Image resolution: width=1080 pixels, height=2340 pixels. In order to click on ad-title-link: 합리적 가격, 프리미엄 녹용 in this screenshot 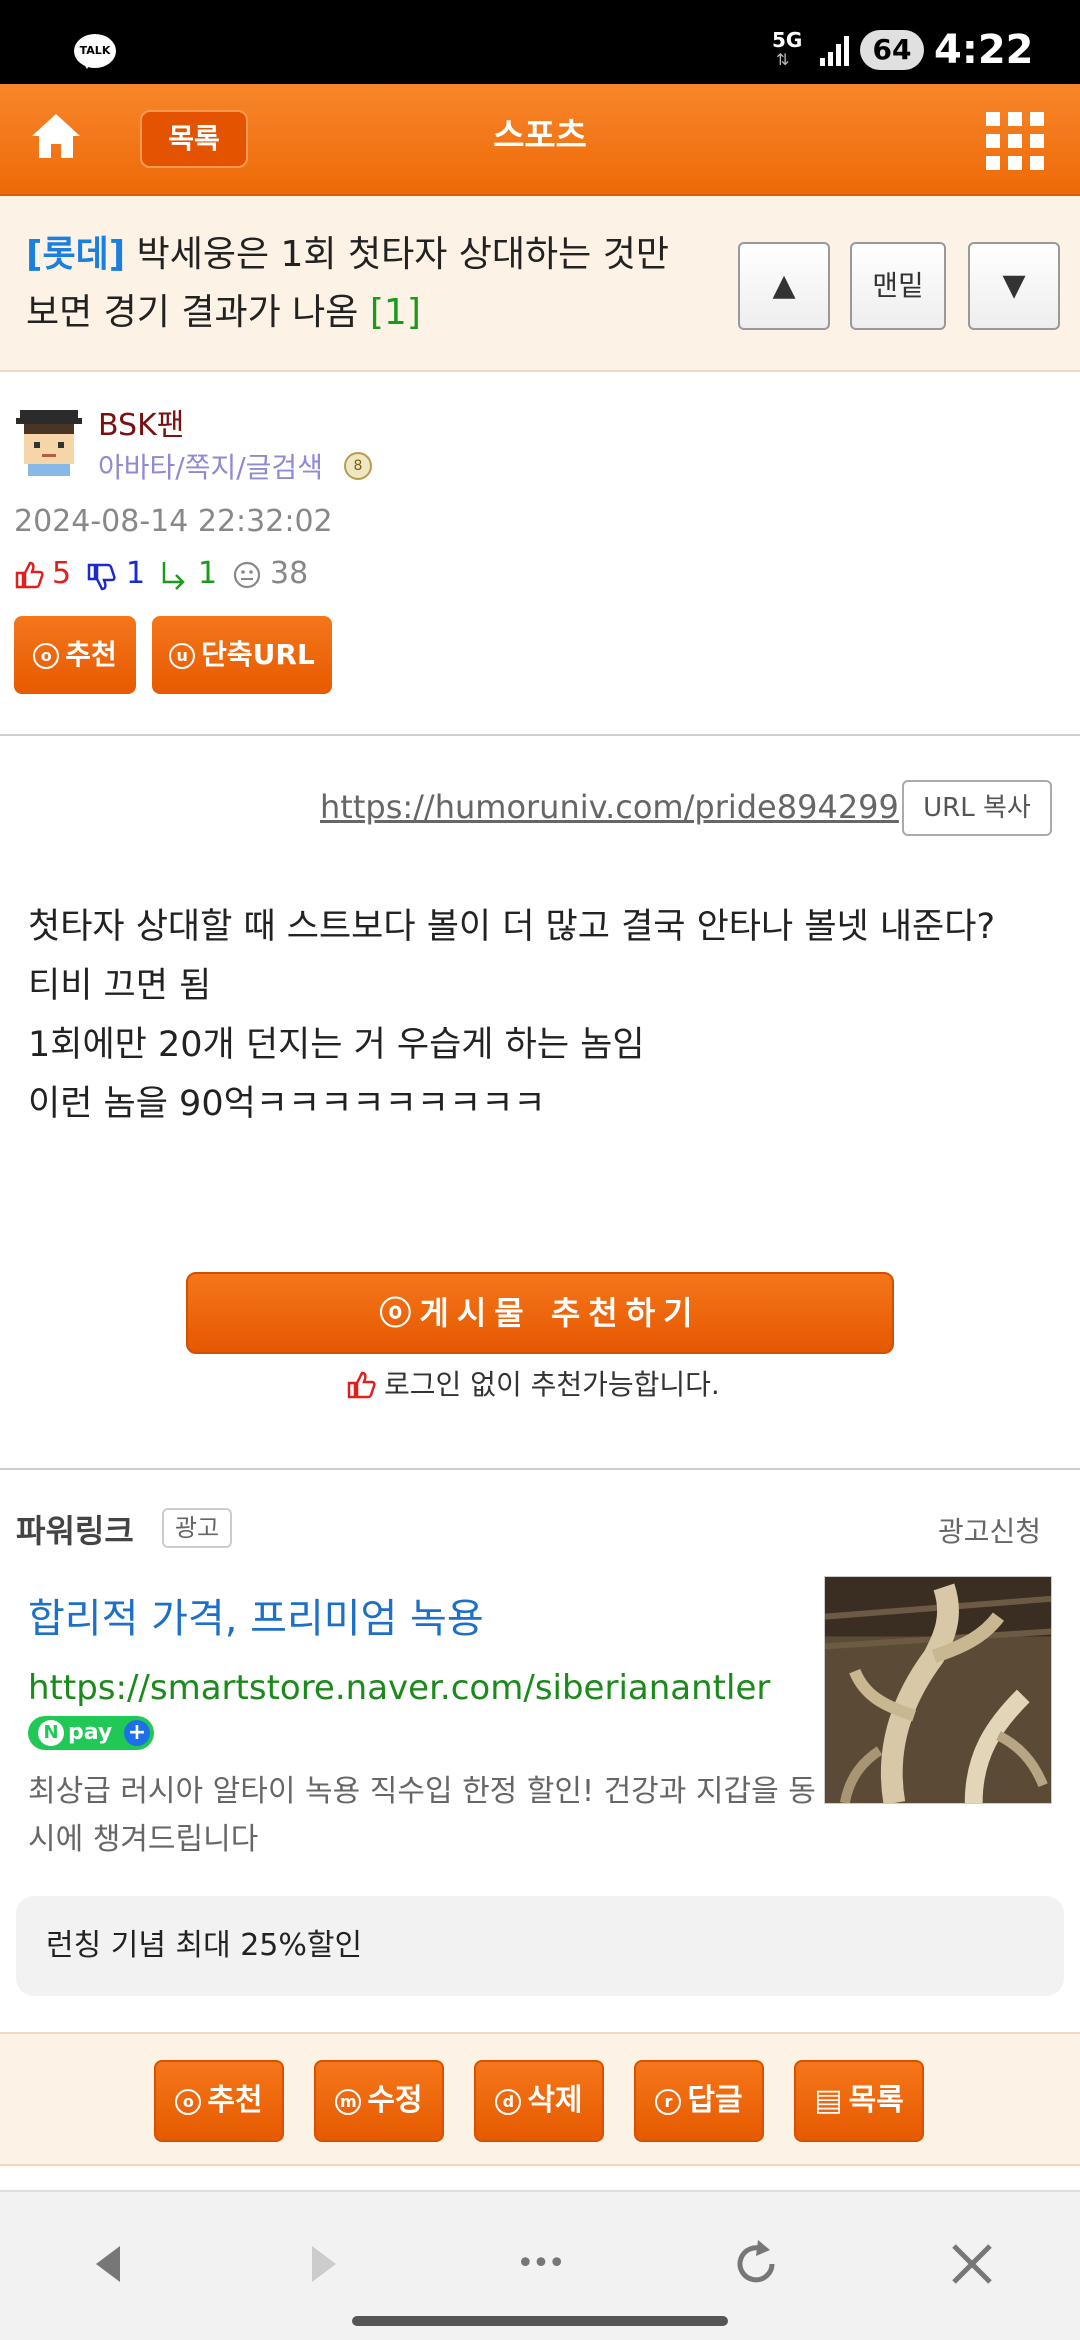, I will do `click(256, 1615)`.